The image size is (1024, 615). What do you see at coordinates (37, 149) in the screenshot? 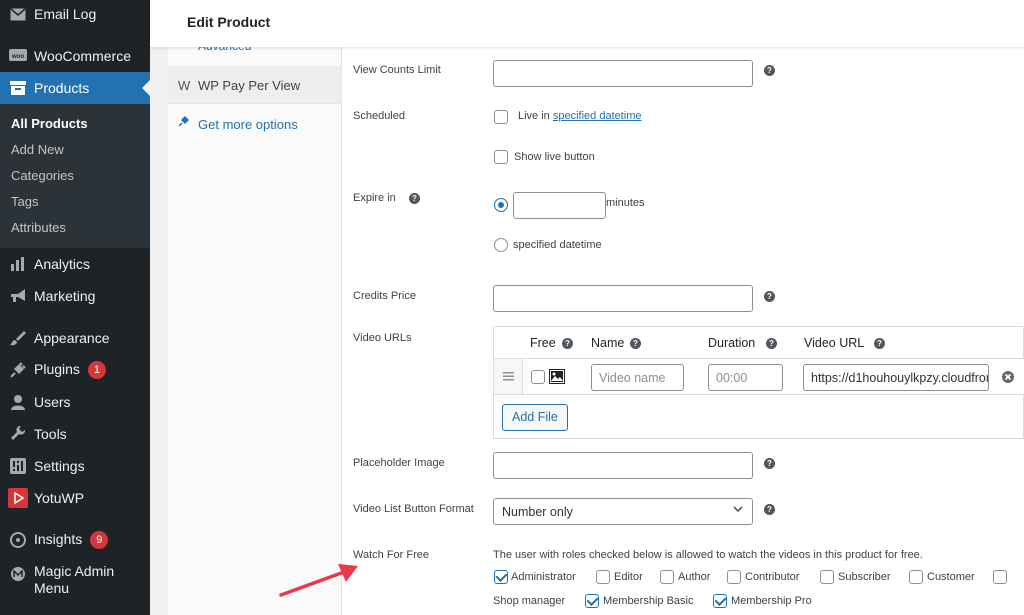
I see `submenu-add-new: Add New` at bounding box center [37, 149].